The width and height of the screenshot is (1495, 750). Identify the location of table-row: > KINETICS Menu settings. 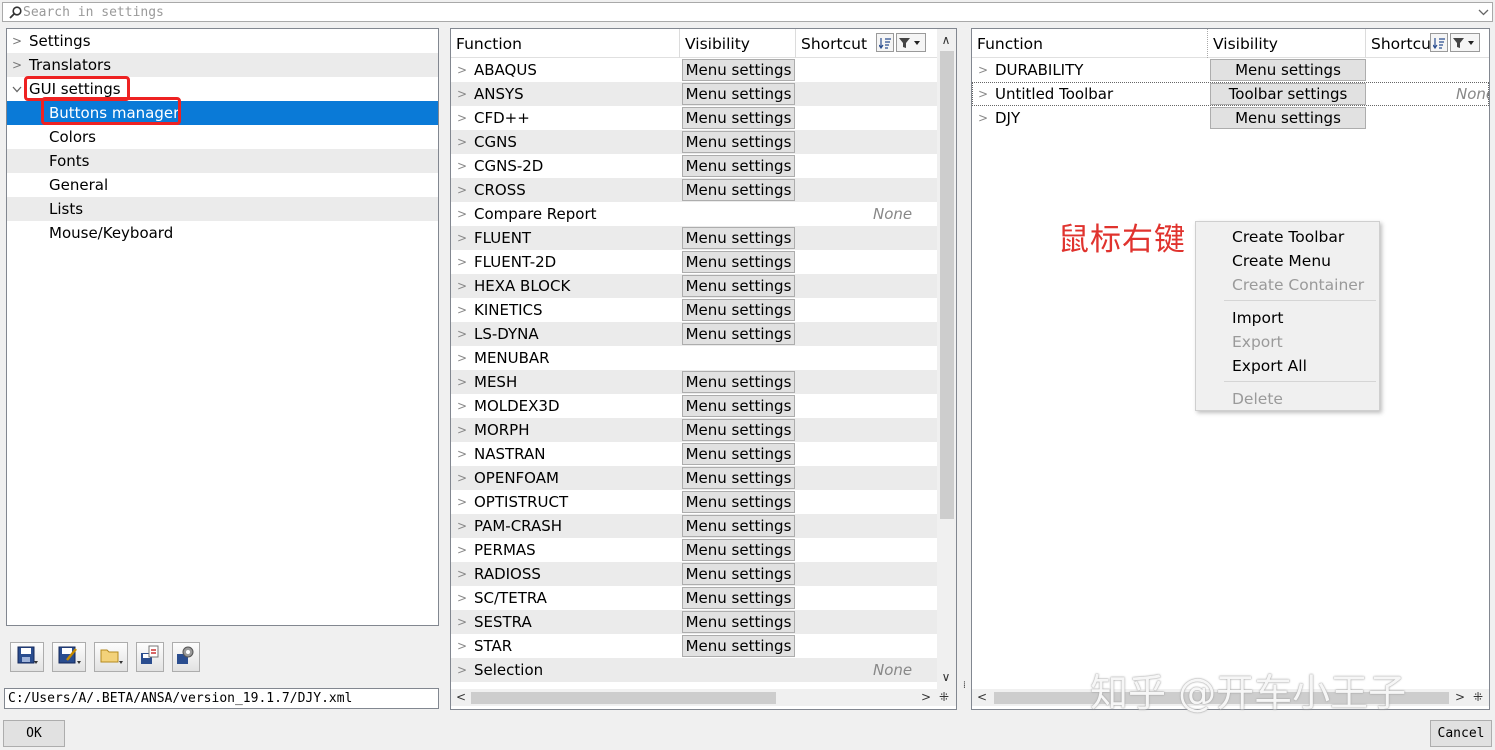
(703, 310).